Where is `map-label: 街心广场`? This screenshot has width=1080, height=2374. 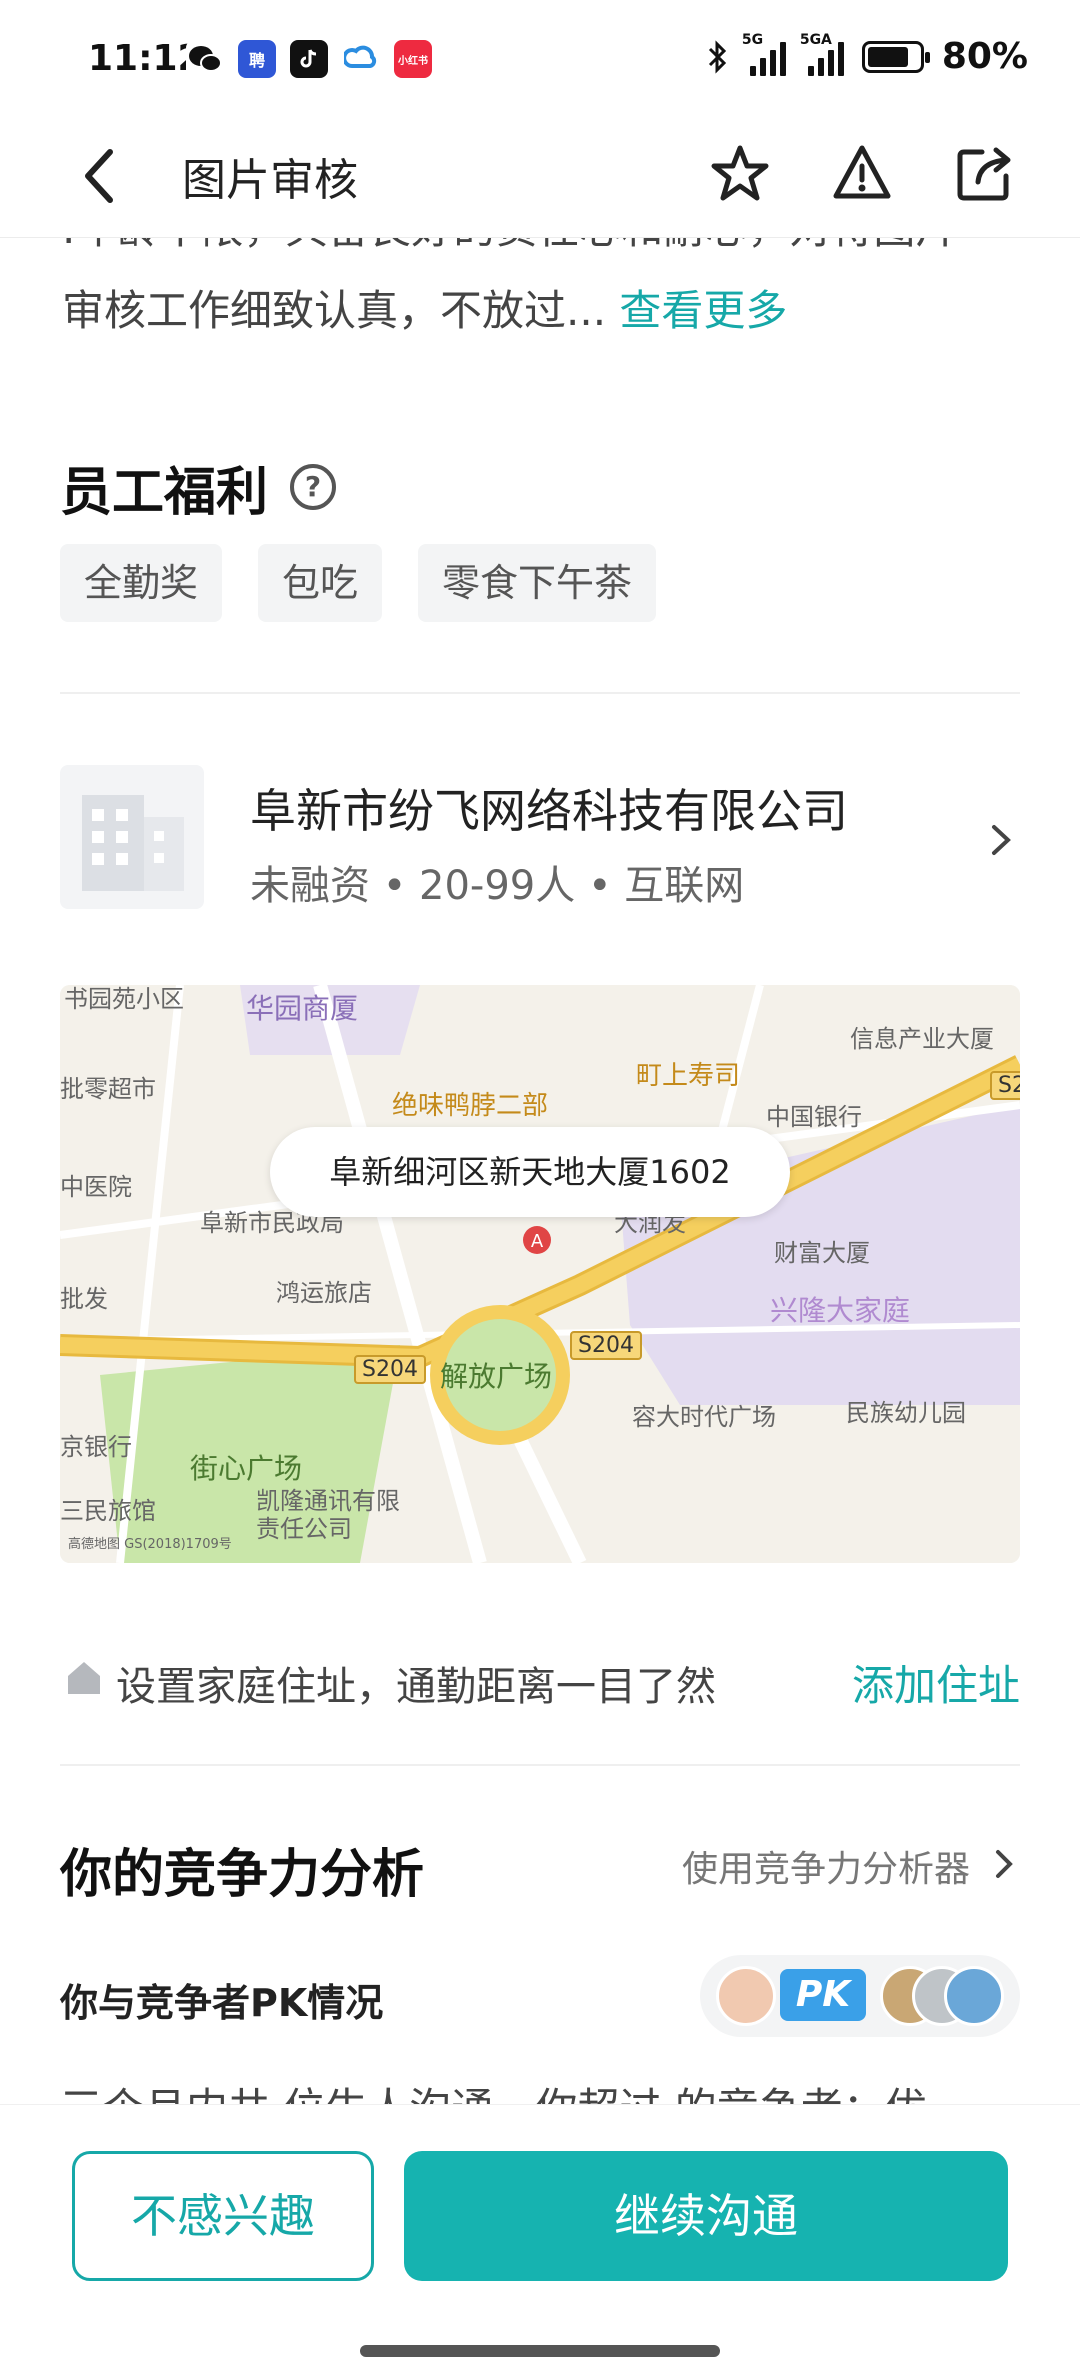
map-label: 街心广场 is located at coordinates (246, 1468).